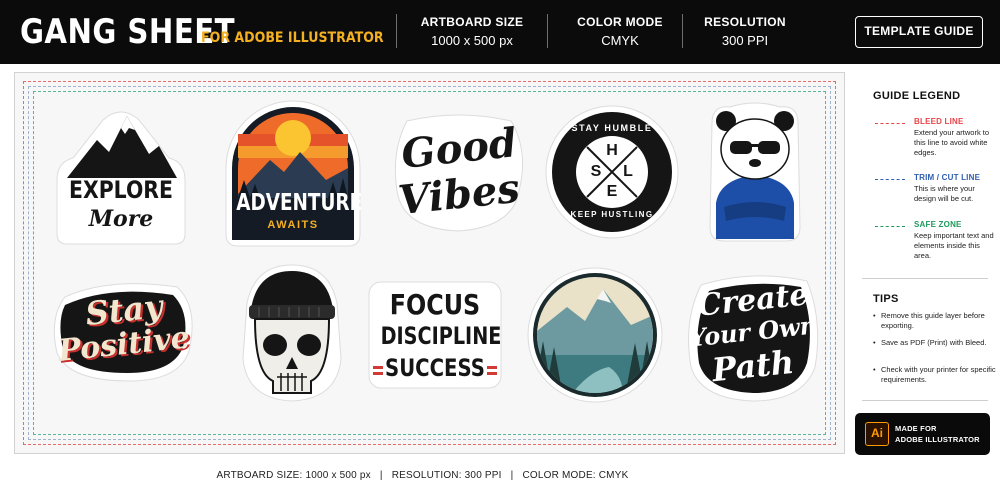 This screenshot has width=1000, height=500. I want to click on sticker-skull-beanie, so click(292, 333).